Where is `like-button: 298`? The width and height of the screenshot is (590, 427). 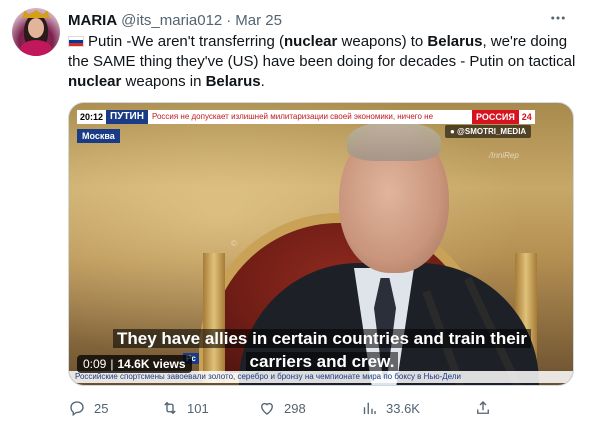
like-button: 298 is located at coordinates (282, 408).